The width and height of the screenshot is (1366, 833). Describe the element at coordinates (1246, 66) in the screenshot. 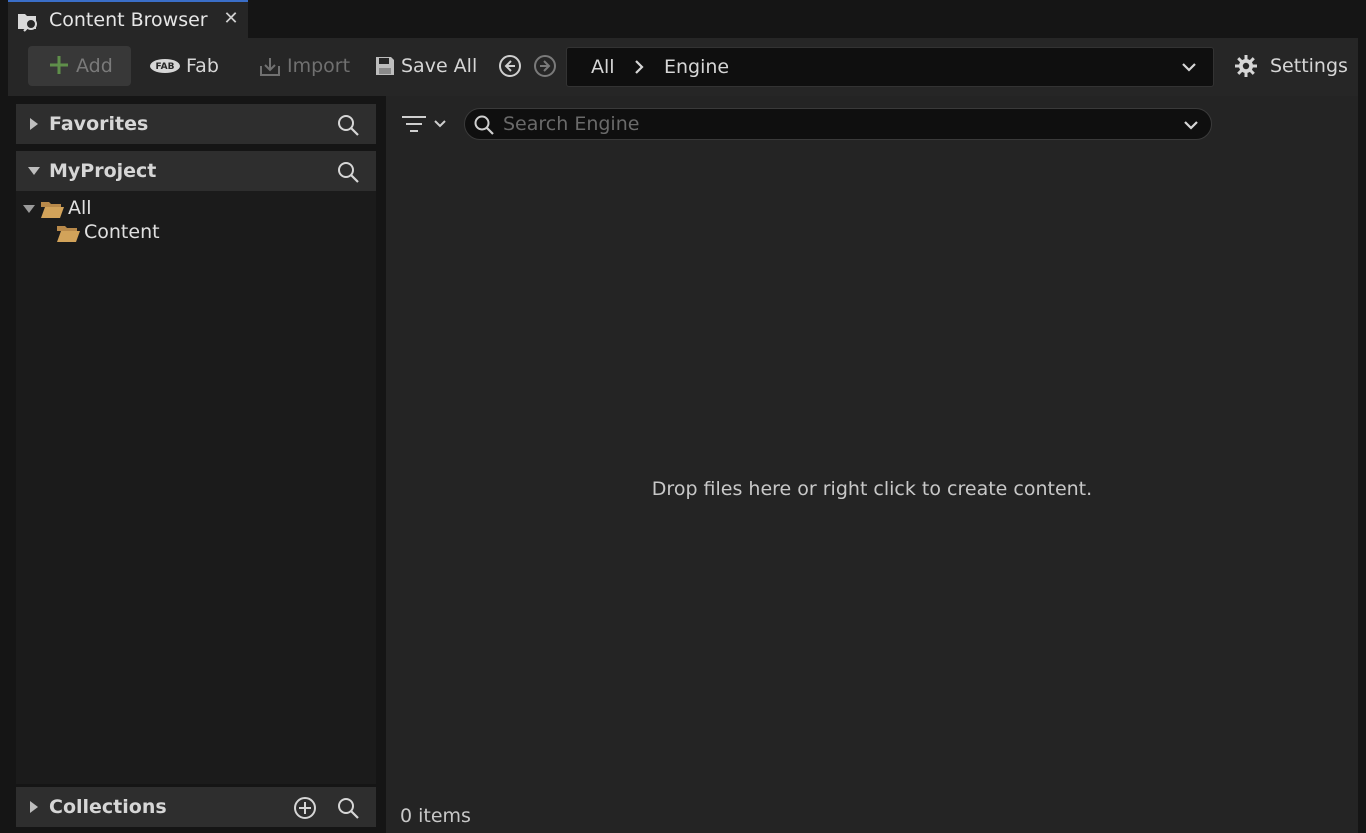

I see `gear-icon` at that location.